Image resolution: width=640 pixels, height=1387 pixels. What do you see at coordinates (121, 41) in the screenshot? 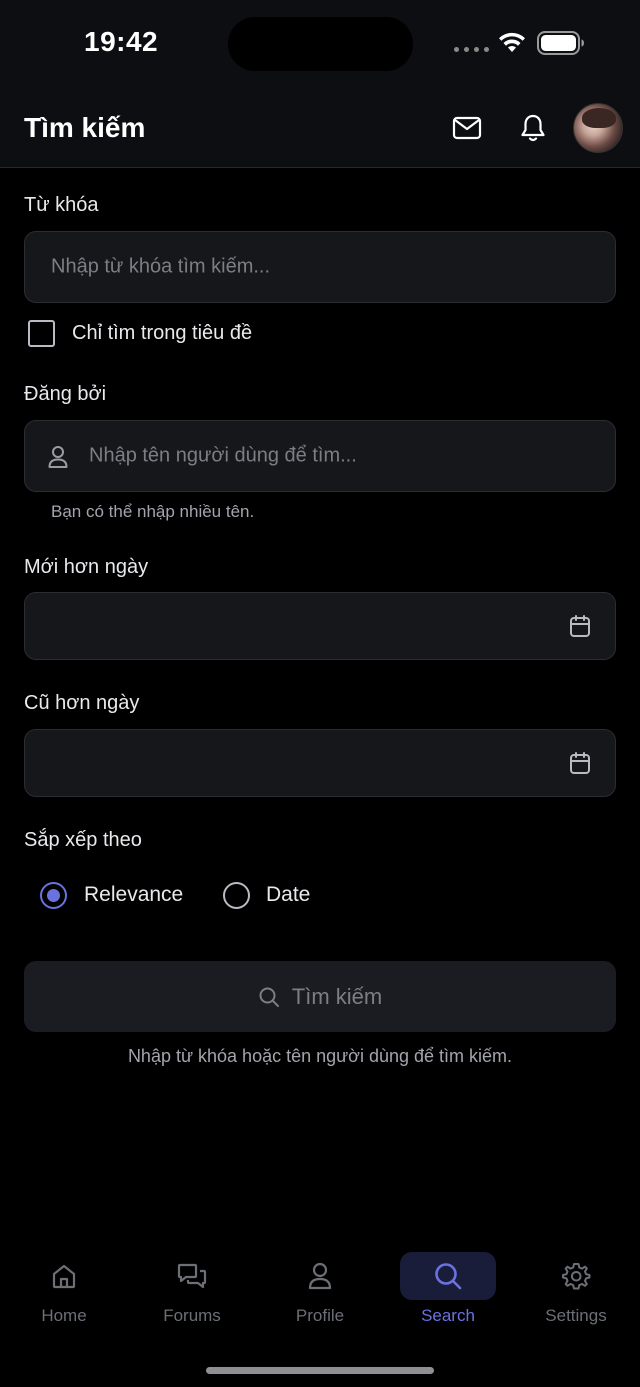
I see `status-time: 19:42` at bounding box center [121, 41].